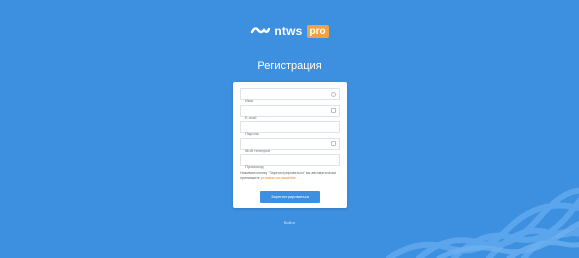 This screenshot has height=258, width=579. I want to click on phone-field, so click(290, 146).